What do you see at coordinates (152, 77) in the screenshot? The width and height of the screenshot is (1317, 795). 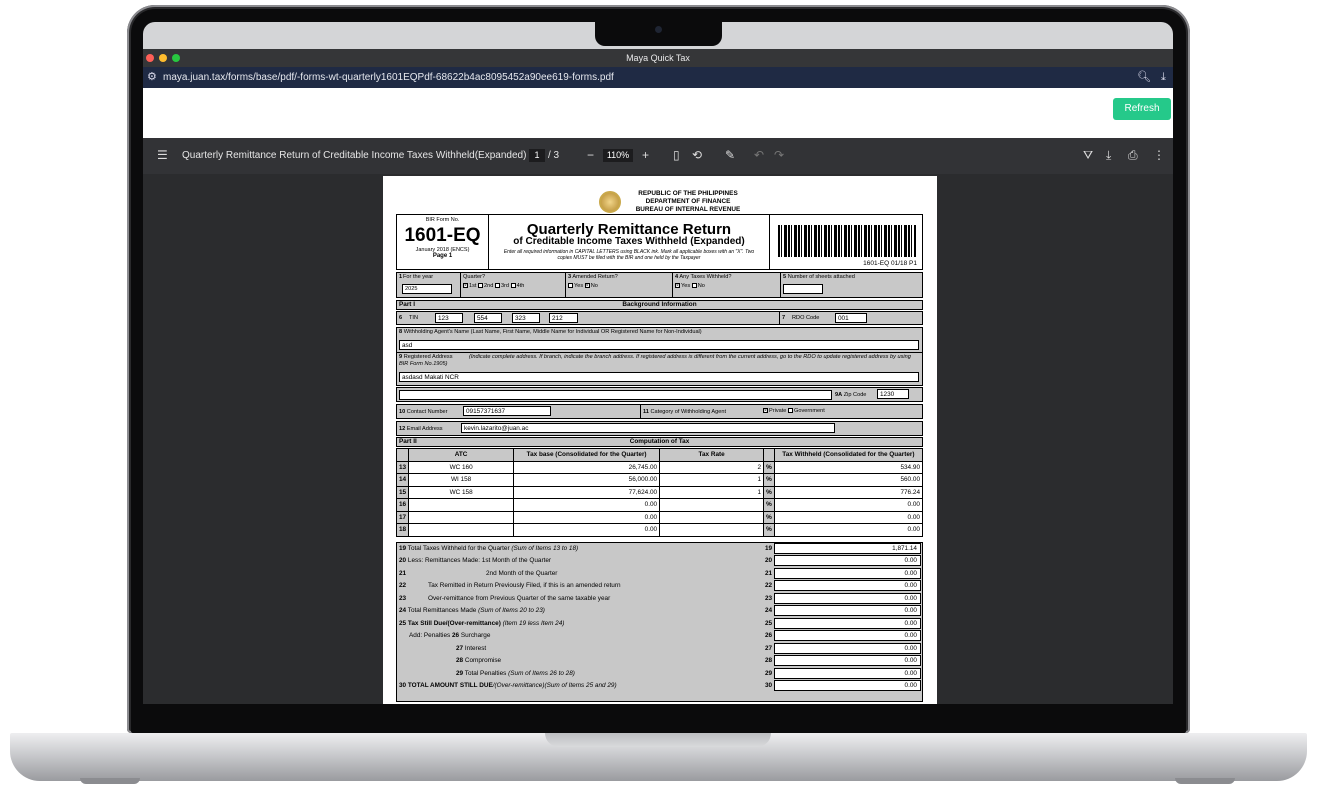 I see `site-settings-icon: ⚙` at bounding box center [152, 77].